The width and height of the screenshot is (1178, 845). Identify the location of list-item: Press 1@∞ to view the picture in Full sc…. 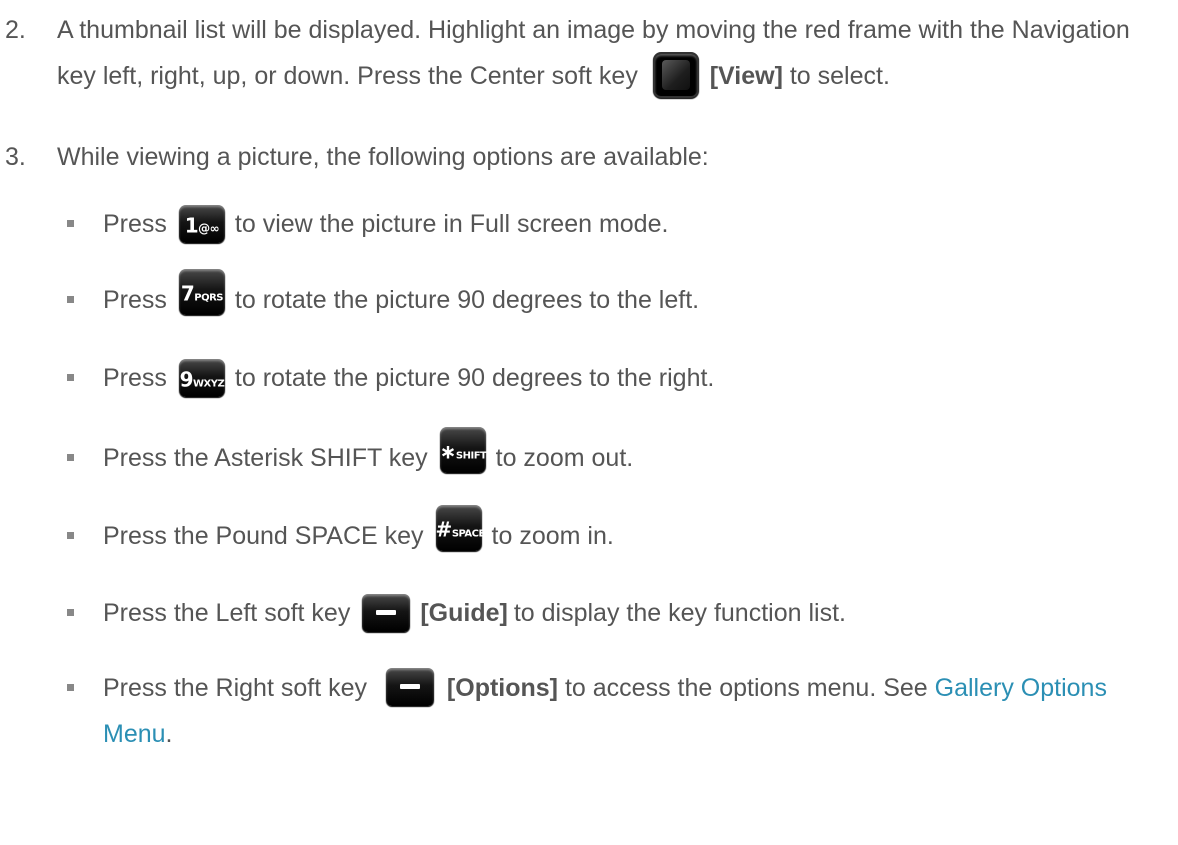
(617, 224).